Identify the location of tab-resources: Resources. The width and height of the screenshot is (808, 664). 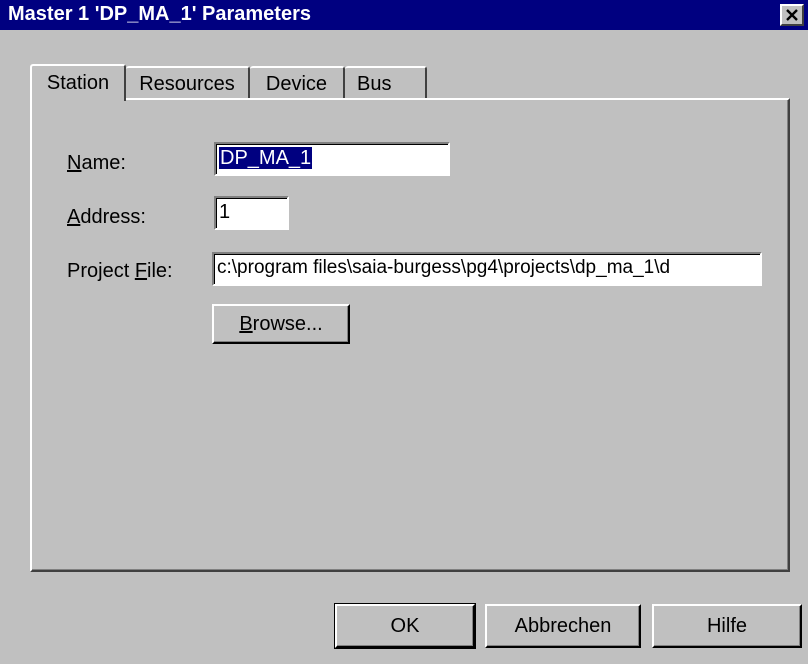
(188, 83).